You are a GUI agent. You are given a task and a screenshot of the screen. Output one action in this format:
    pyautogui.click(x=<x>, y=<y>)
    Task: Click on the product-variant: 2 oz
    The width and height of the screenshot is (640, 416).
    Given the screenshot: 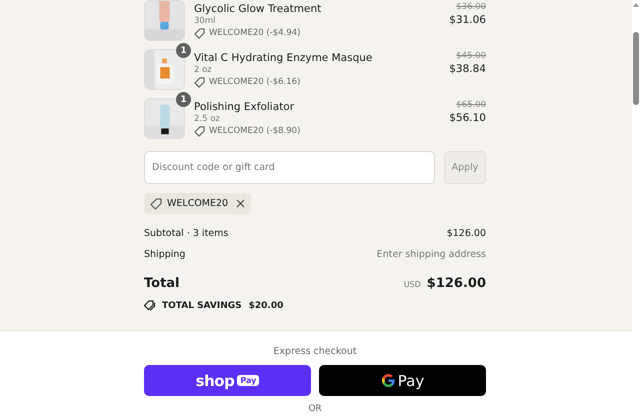 What is the action you would take?
    pyautogui.click(x=203, y=70)
    